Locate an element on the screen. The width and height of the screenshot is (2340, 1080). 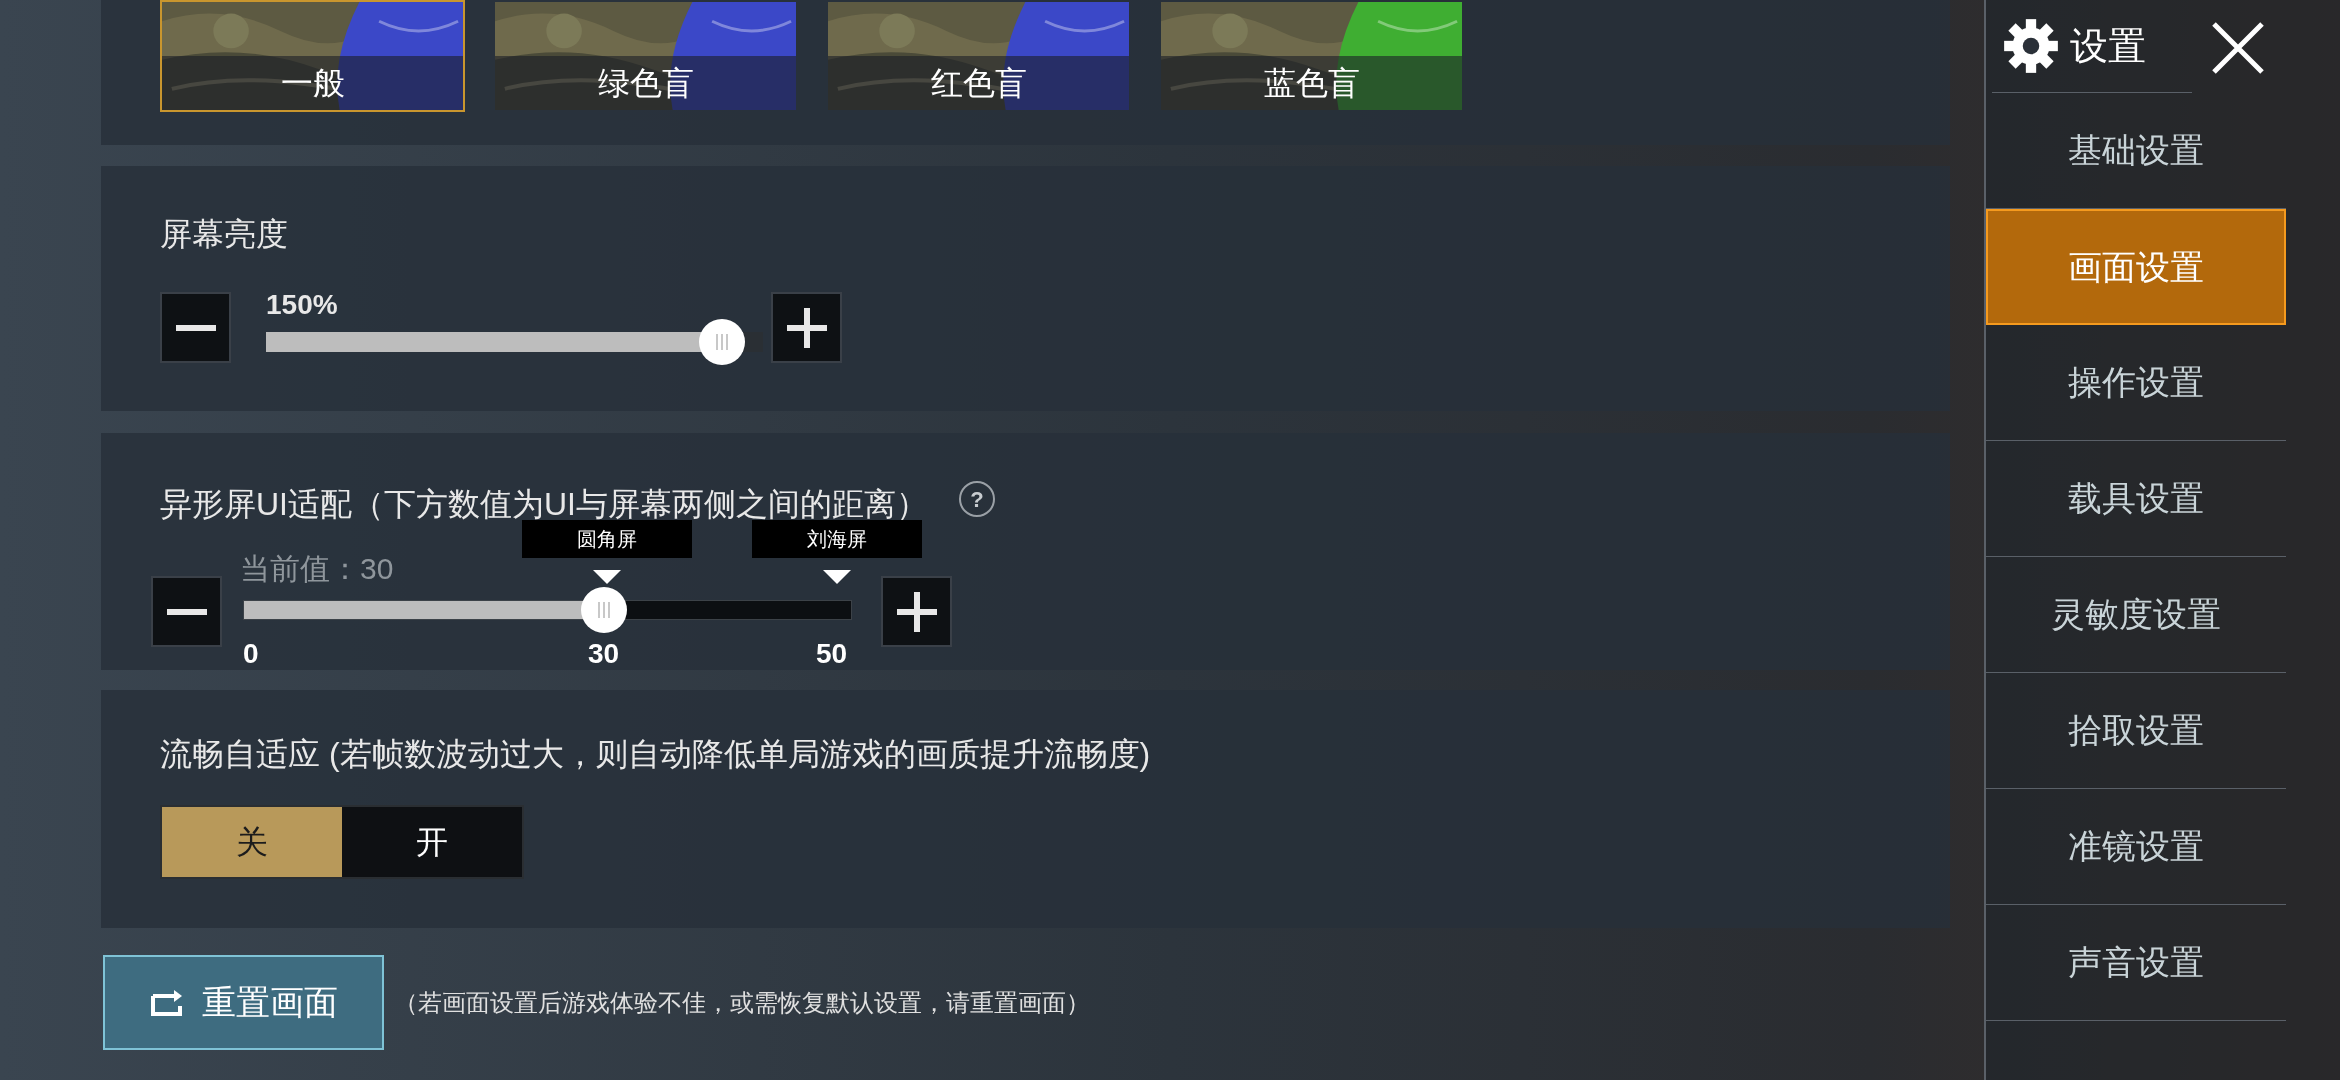
tick-label: 0 is located at coordinates (251, 654).